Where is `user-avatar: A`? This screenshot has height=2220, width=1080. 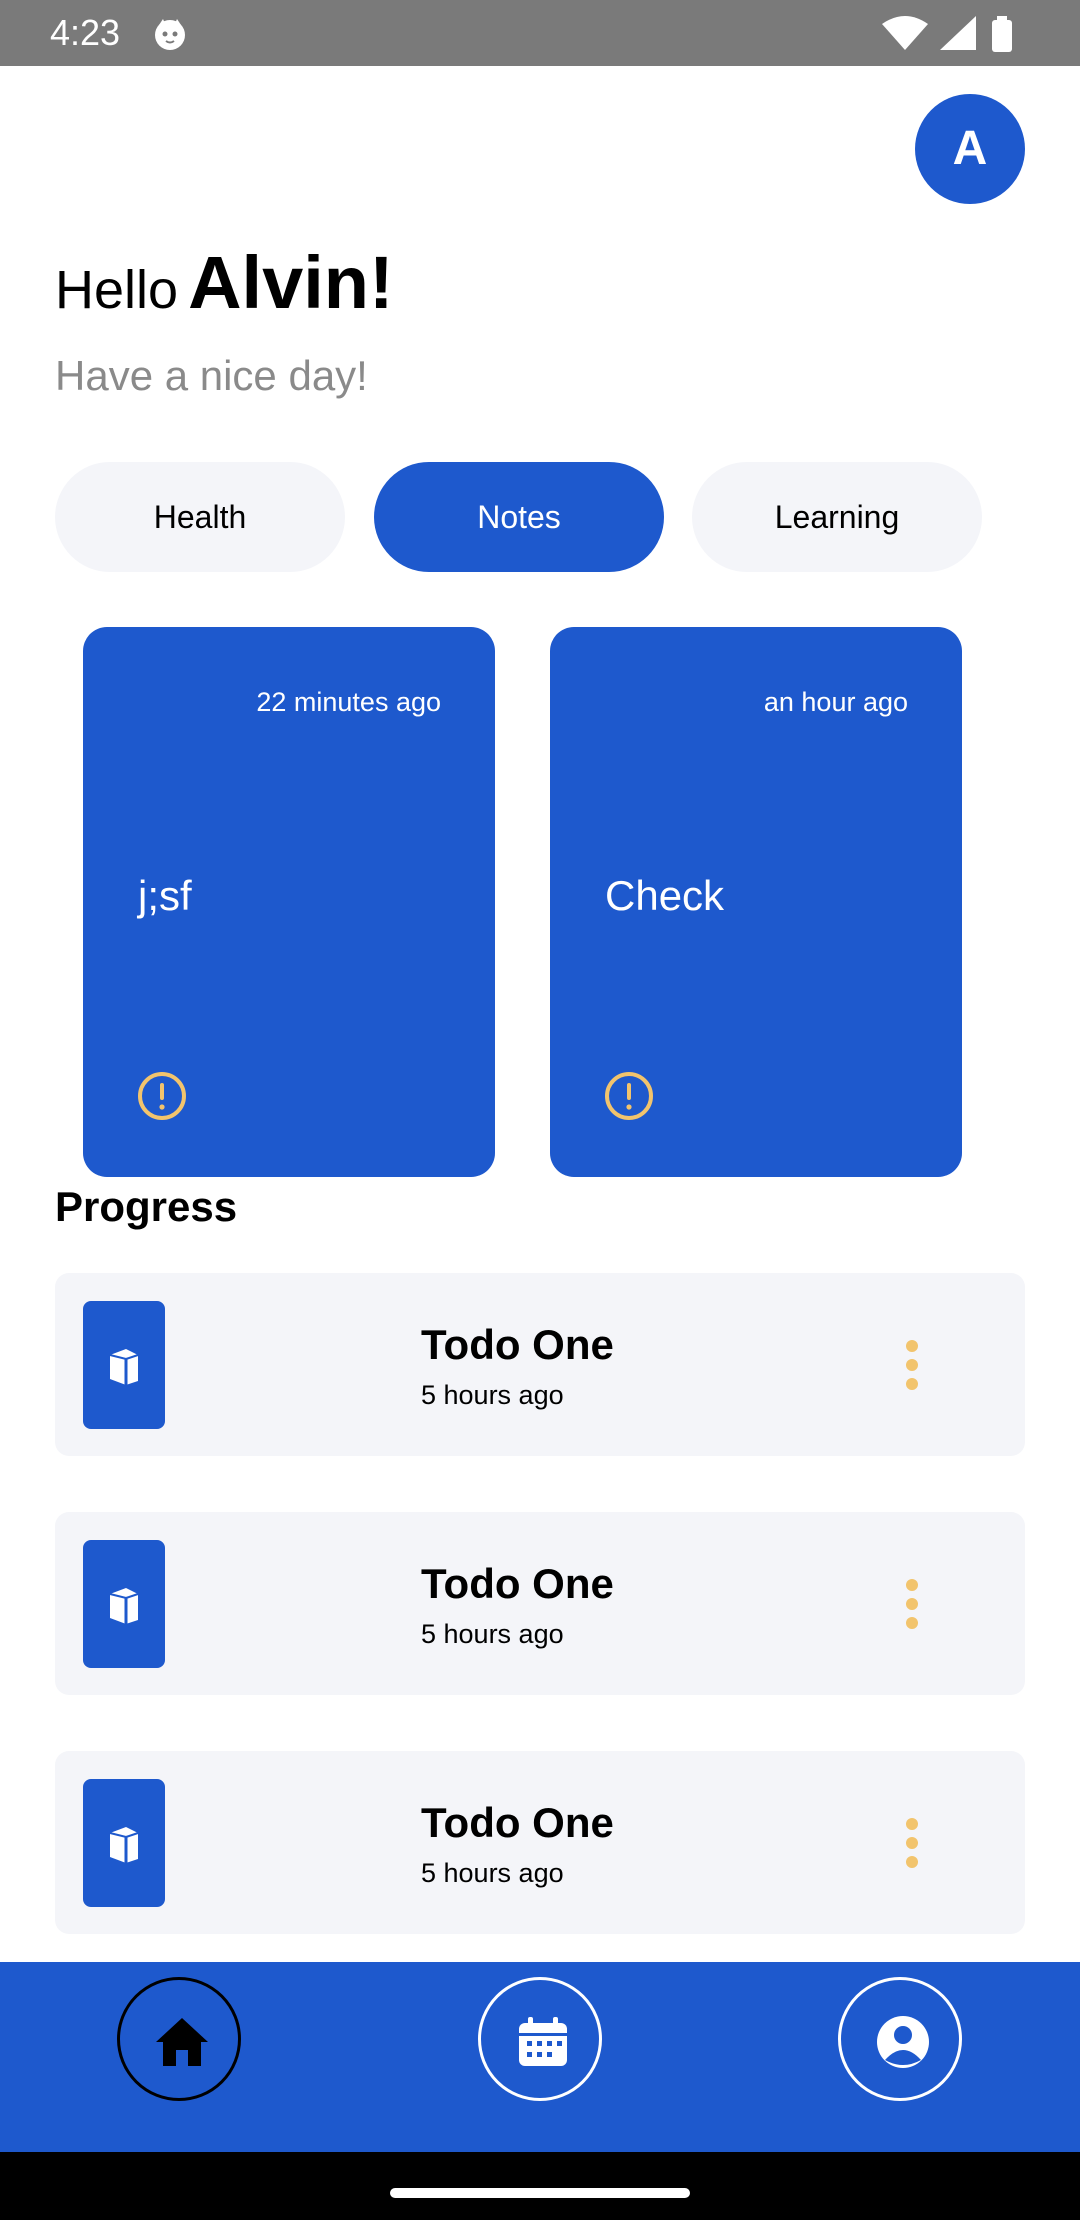 user-avatar: A is located at coordinates (970, 149).